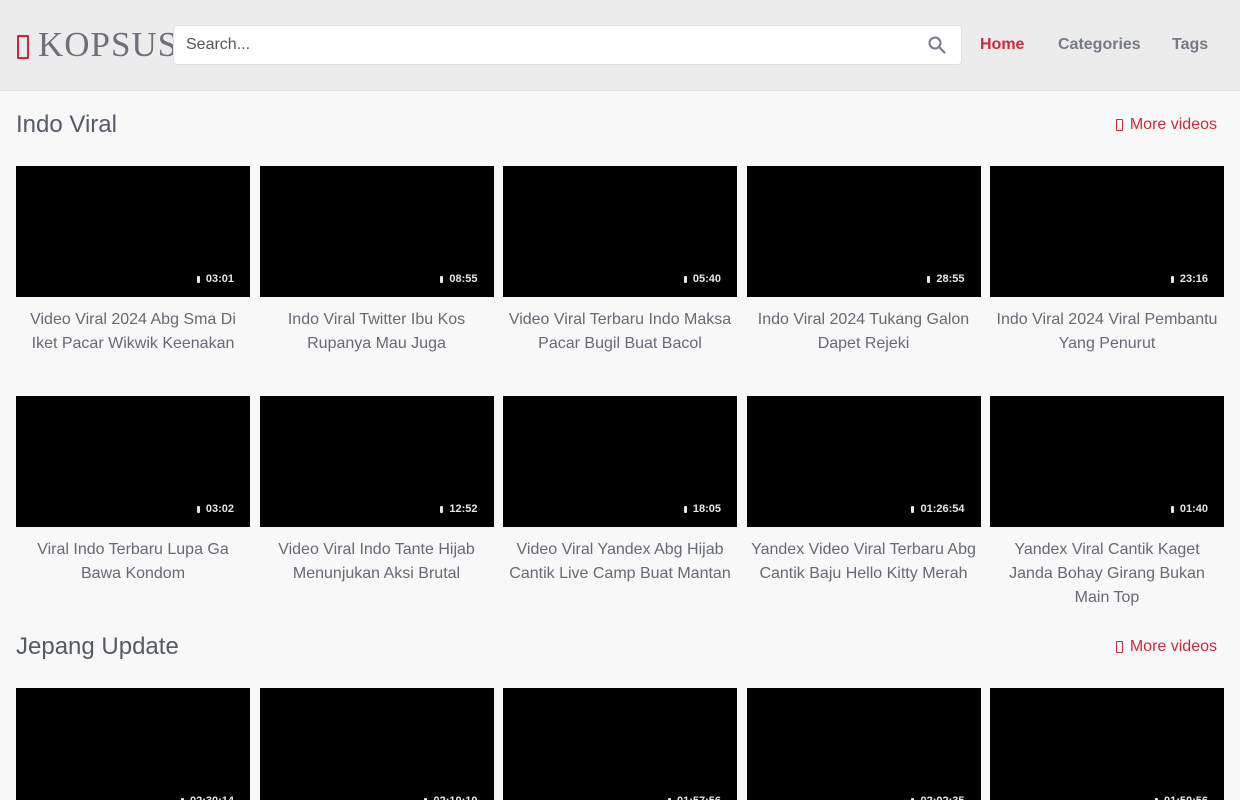 The image size is (1240, 800). What do you see at coordinates (1193, 509) in the screenshot?
I see `duration-text: 01:40` at bounding box center [1193, 509].